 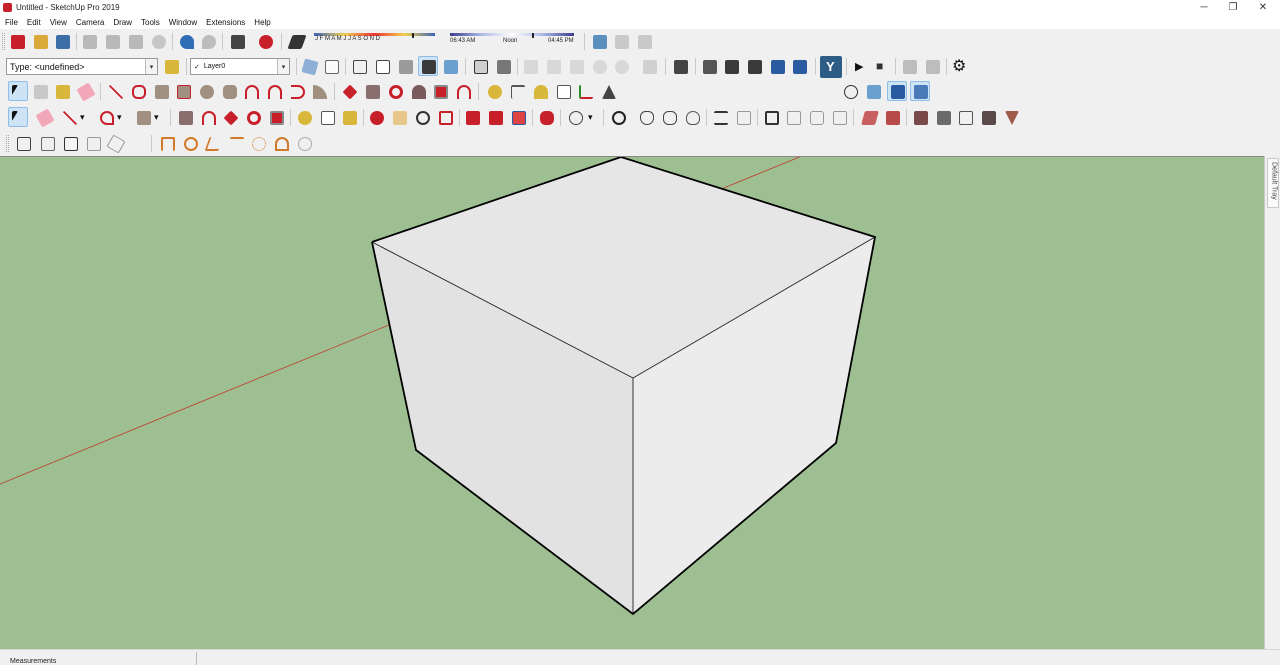 I want to click on dome-tool-button, so click(x=282, y=144).